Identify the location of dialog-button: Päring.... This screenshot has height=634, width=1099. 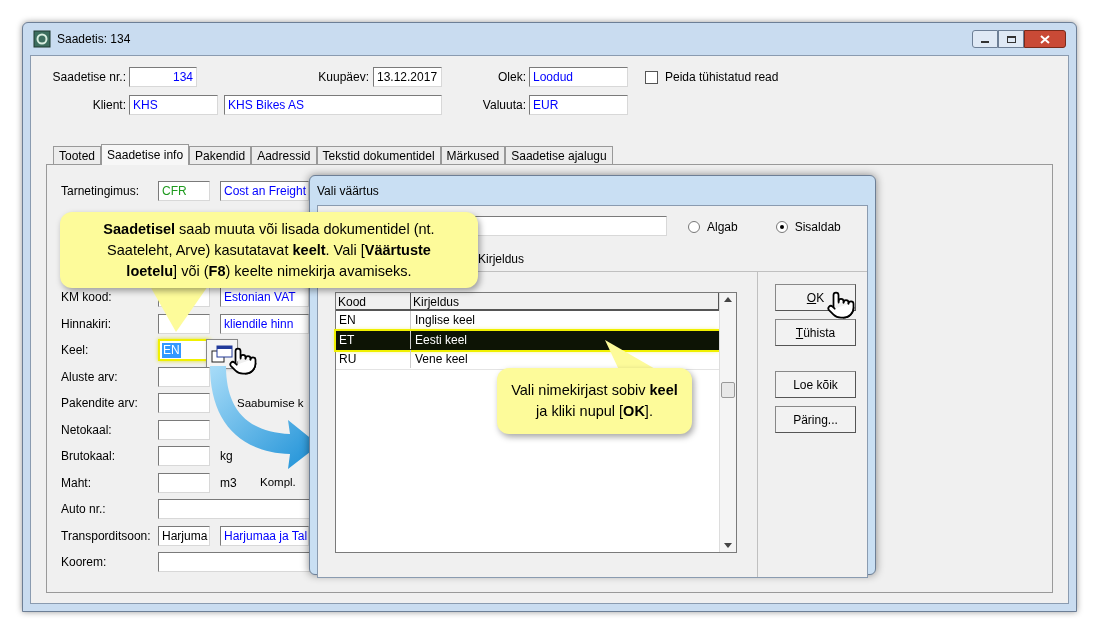
(815, 419).